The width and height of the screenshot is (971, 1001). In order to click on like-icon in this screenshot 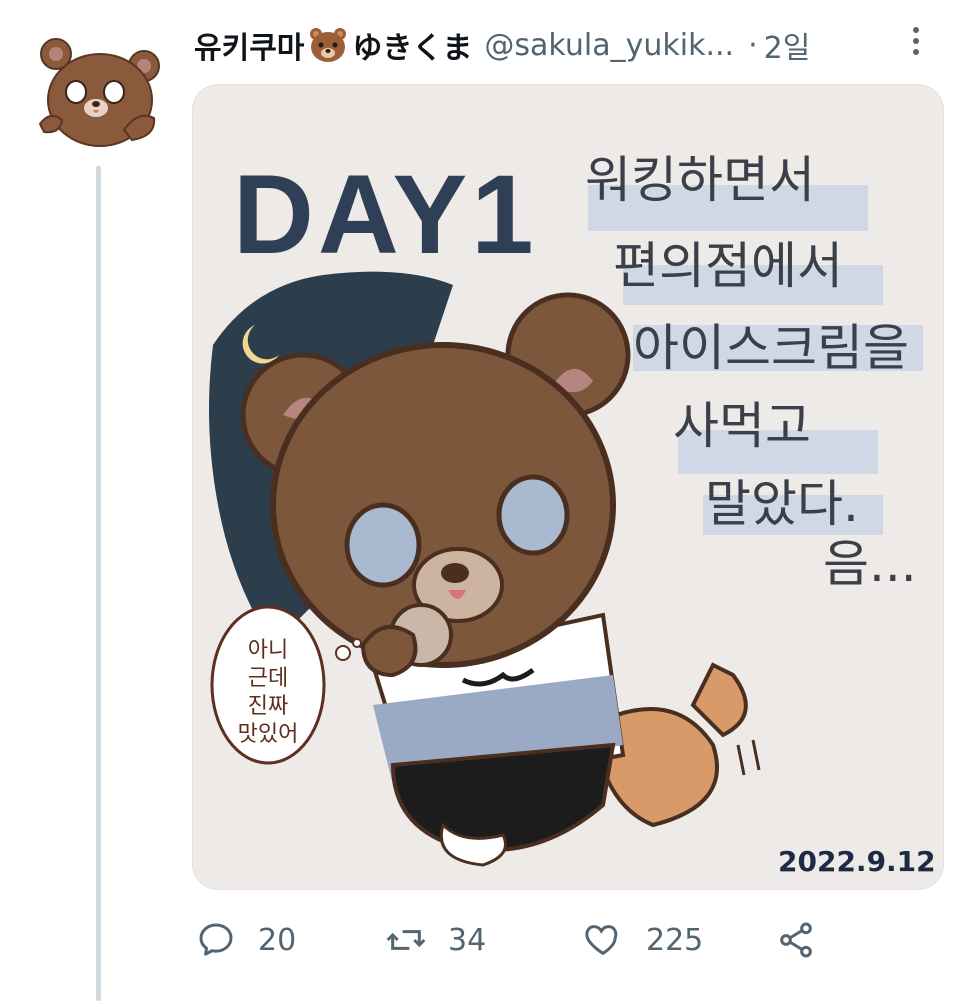, I will do `click(601, 940)`.